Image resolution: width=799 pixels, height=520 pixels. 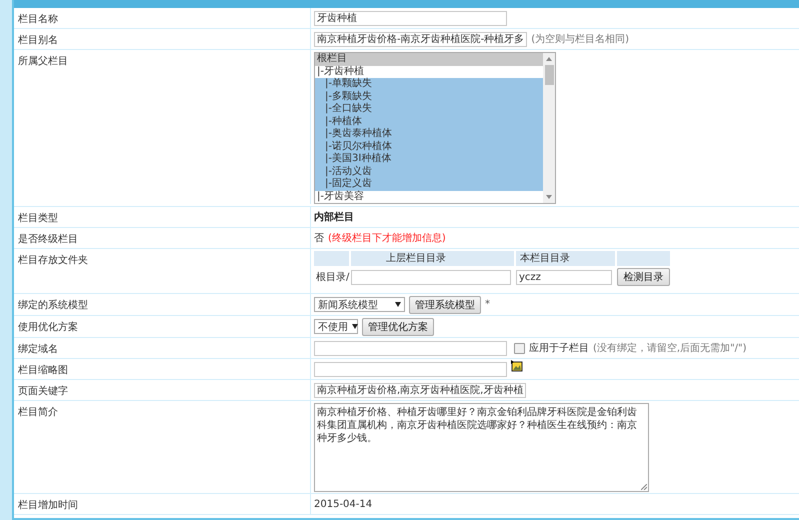 What do you see at coordinates (48, 239) in the screenshot?
I see `field-label: 是否终级栏目` at bounding box center [48, 239].